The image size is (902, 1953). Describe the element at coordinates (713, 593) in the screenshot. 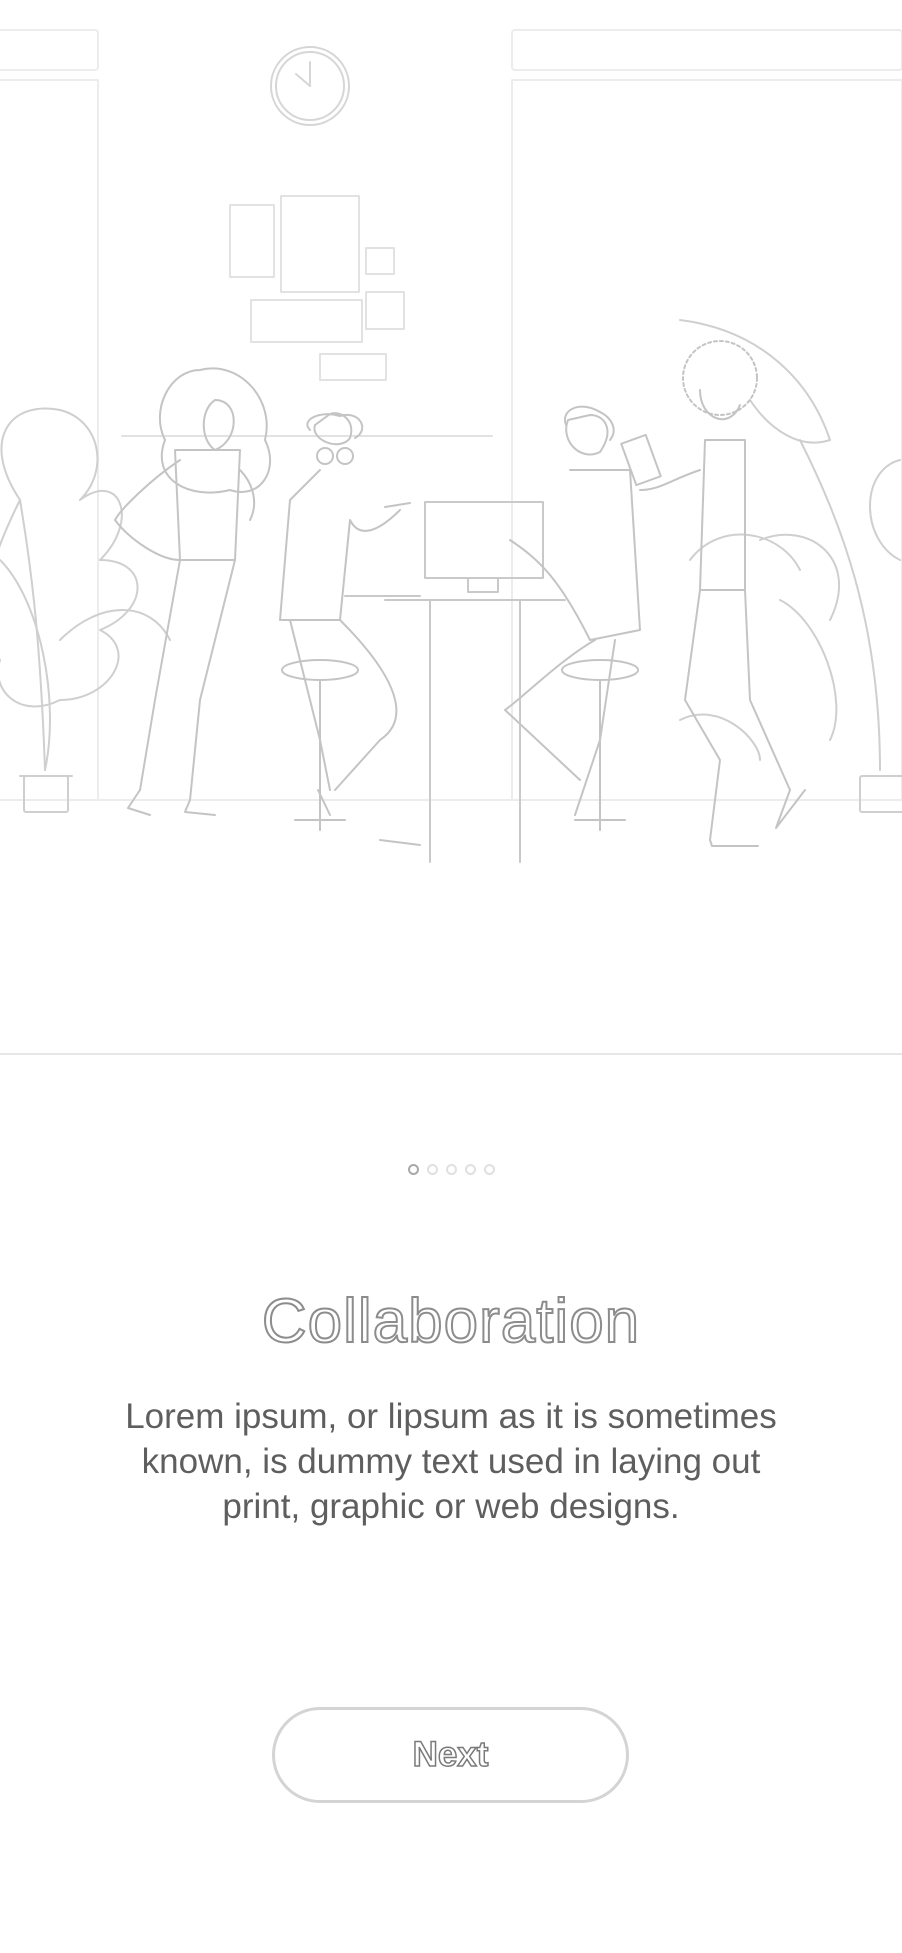

I see `standing-man` at that location.